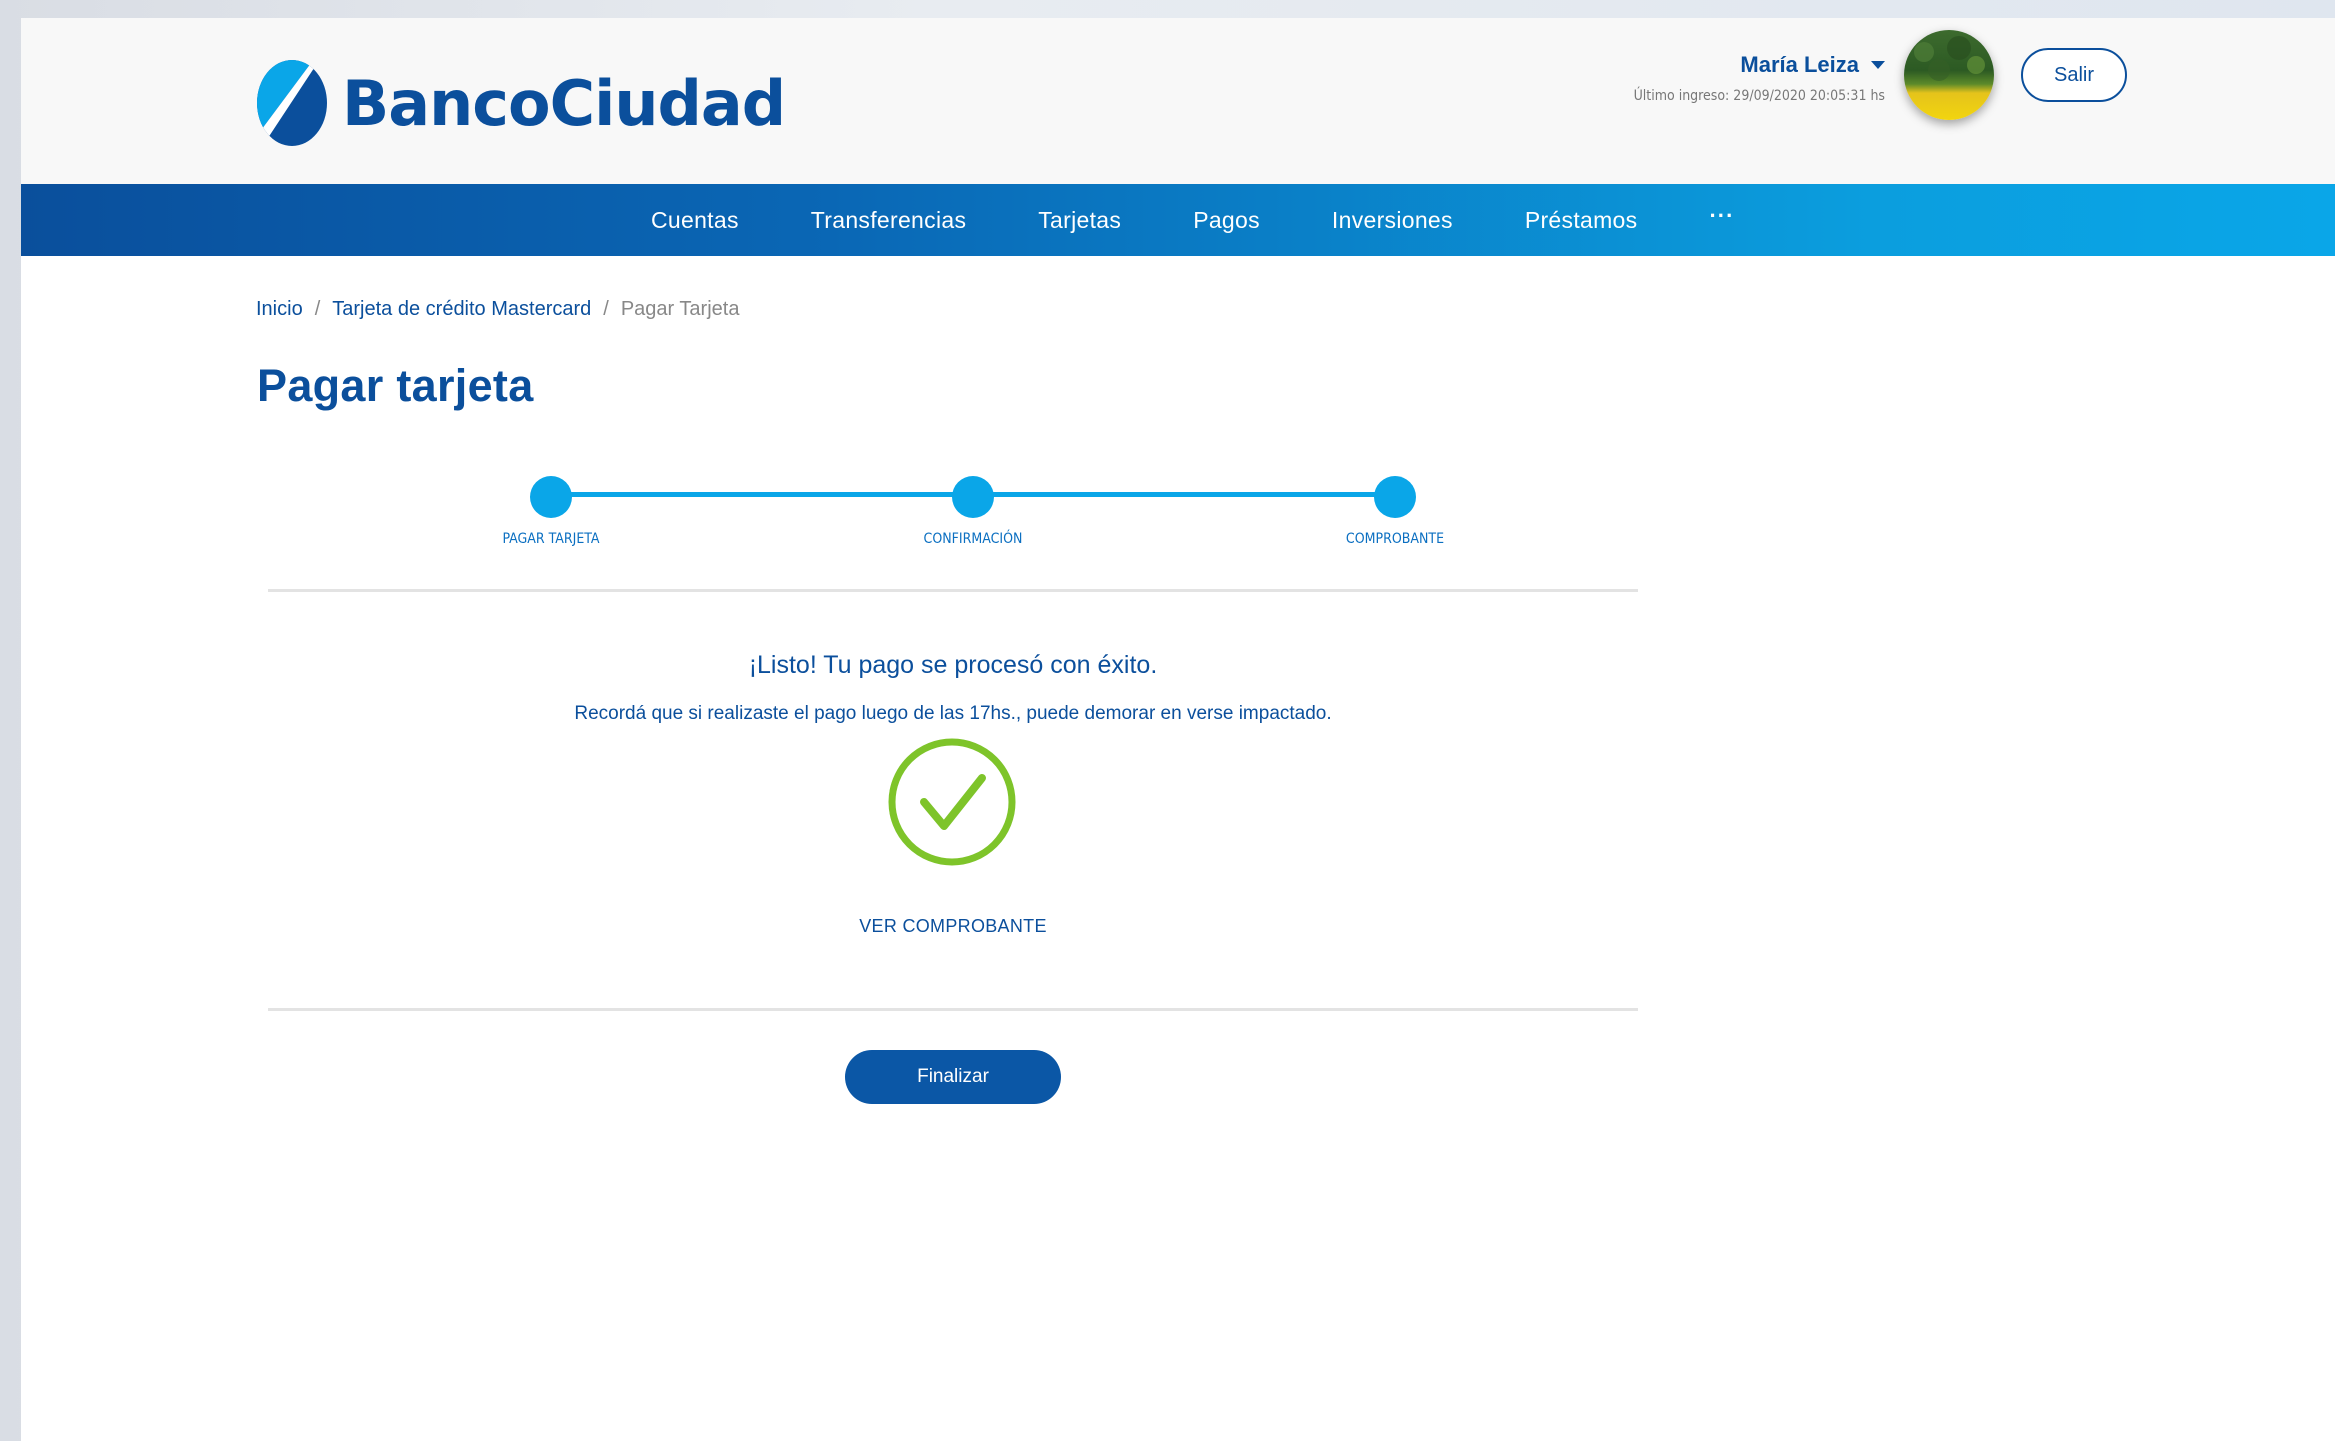 Image resolution: width=2335 pixels, height=1441 pixels. Describe the element at coordinates (1079, 220) in the screenshot. I see `nav-item-tarjetas: Tarjetas` at that location.